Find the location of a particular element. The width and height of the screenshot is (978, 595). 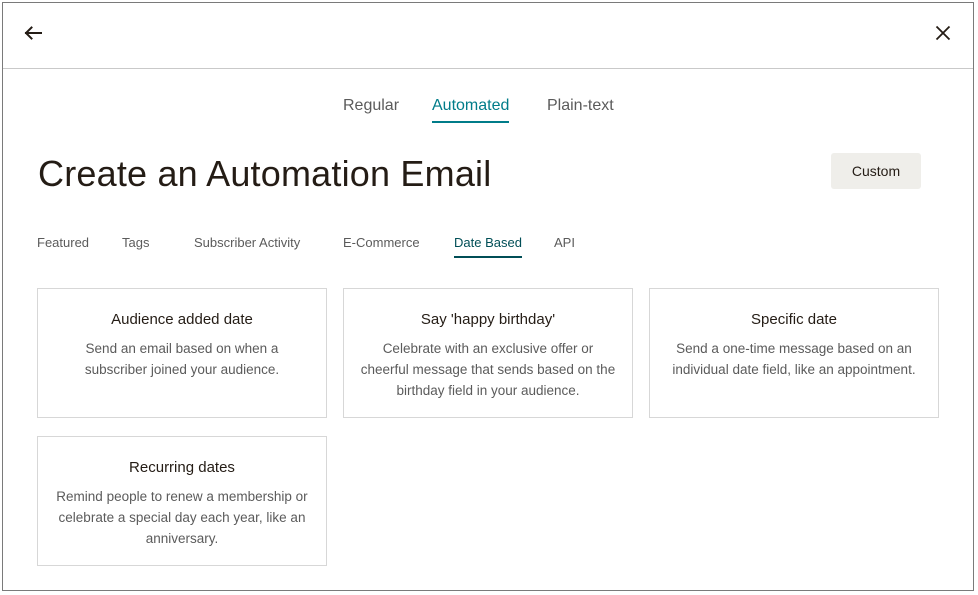

email-type-tabs: Regular Automated Plain-text is located at coordinates (488, 112).